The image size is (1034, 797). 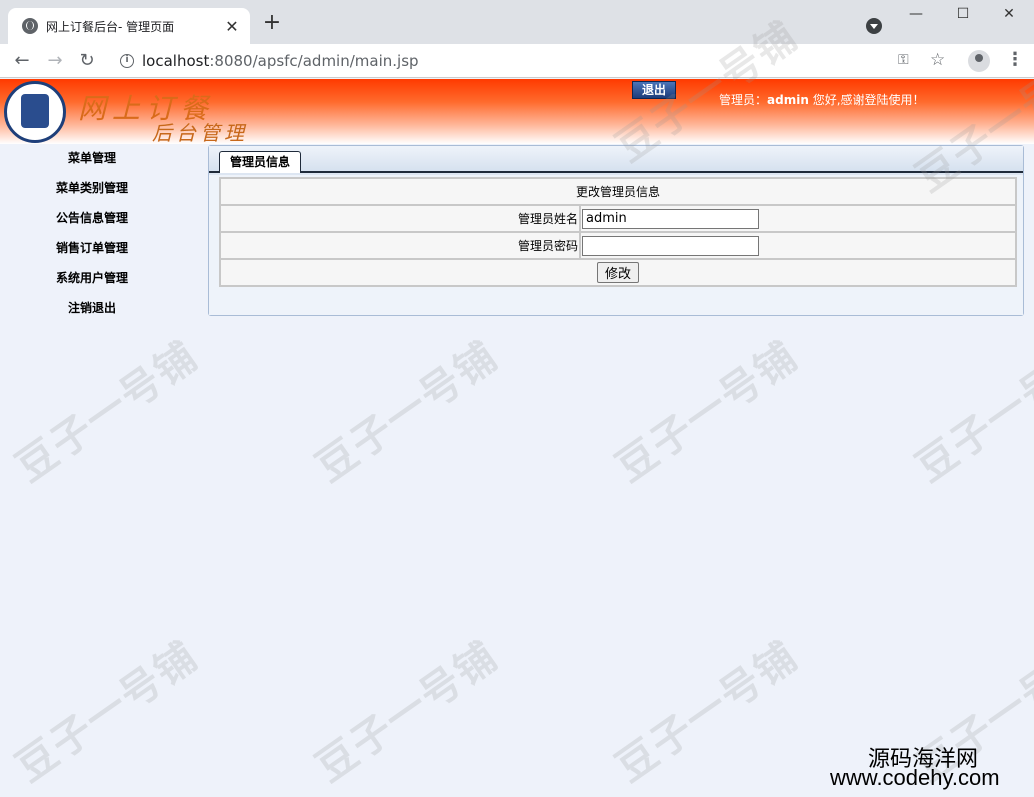 I want to click on password-label: 管理员密码, so click(x=400, y=245).